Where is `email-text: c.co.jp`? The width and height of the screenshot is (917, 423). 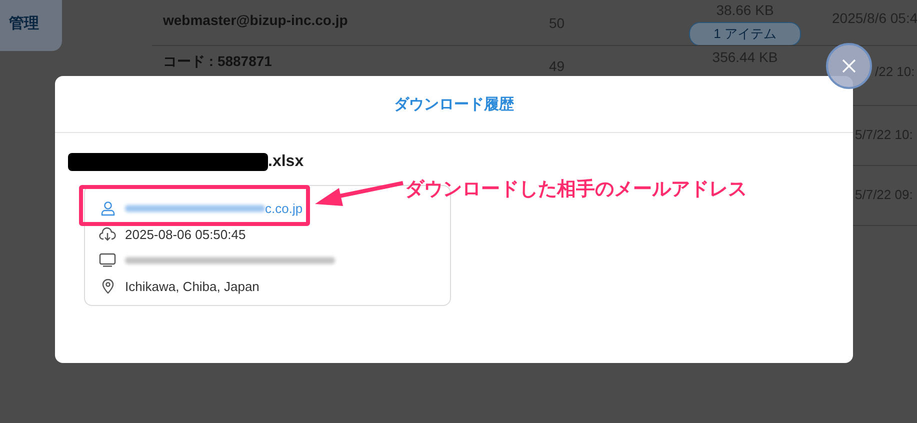
email-text: c.co.jp is located at coordinates (284, 208).